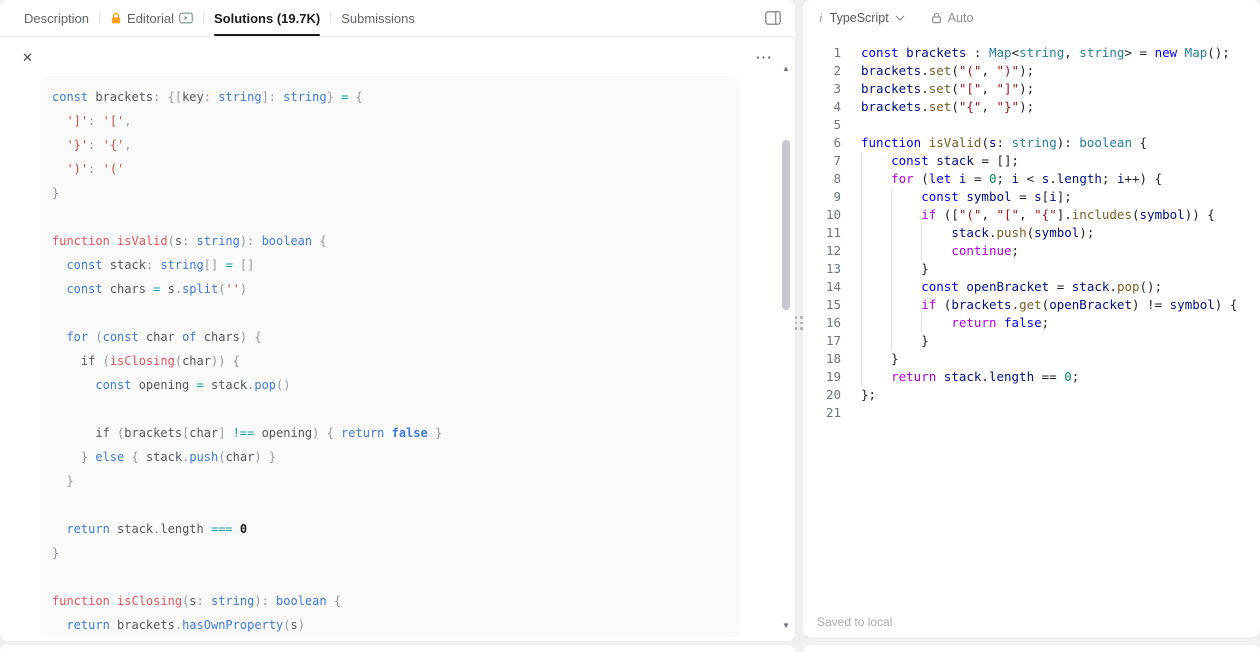 The image size is (1260, 652). I want to click on code-line: 20};, so click(1031, 395).